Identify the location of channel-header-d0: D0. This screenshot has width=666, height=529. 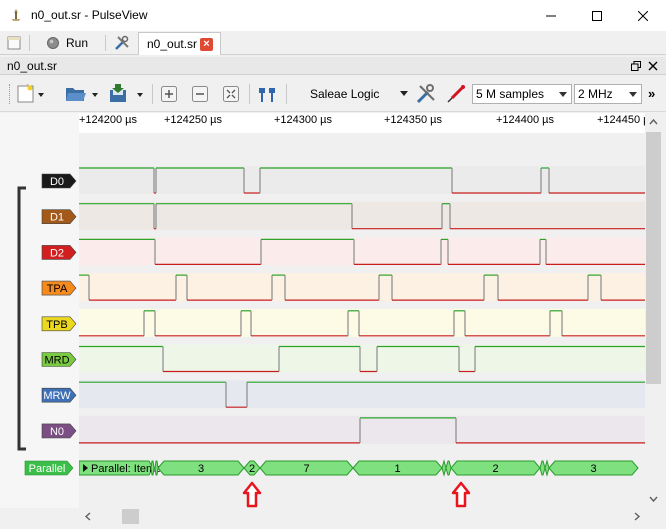
(59, 181).